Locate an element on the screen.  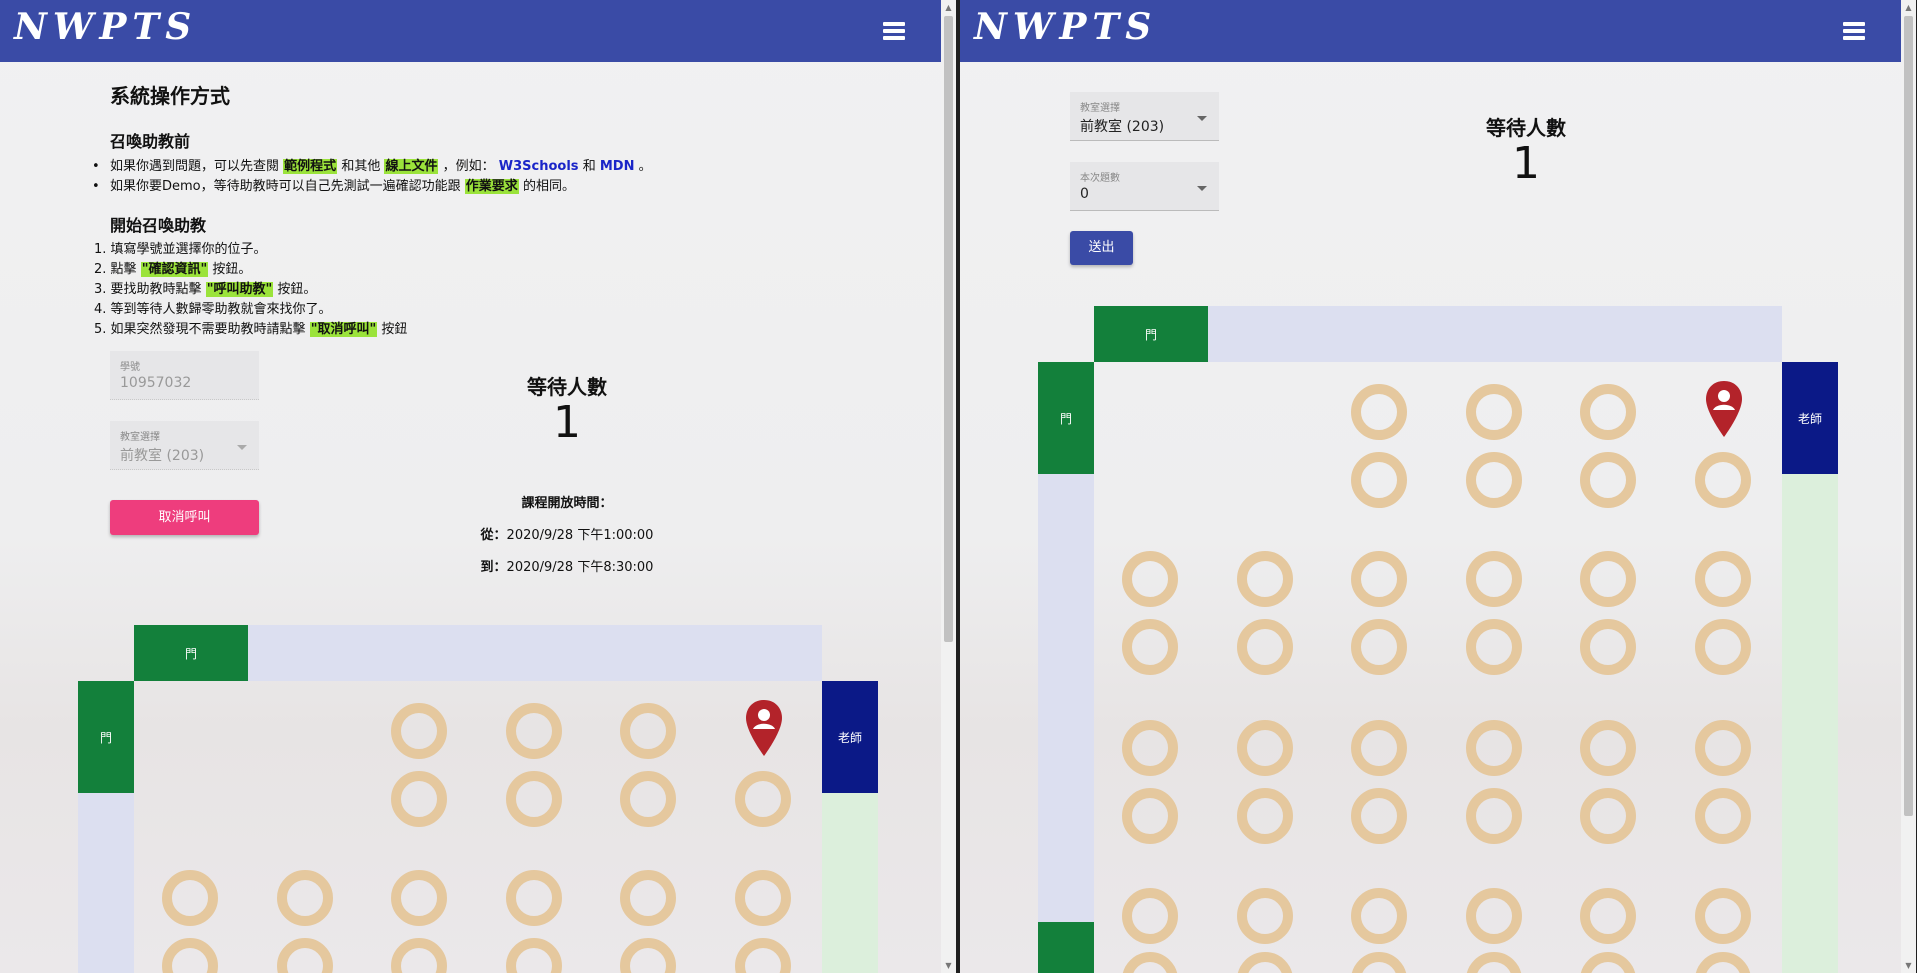
student-id-field: 學號 10957032 is located at coordinates (184, 375).